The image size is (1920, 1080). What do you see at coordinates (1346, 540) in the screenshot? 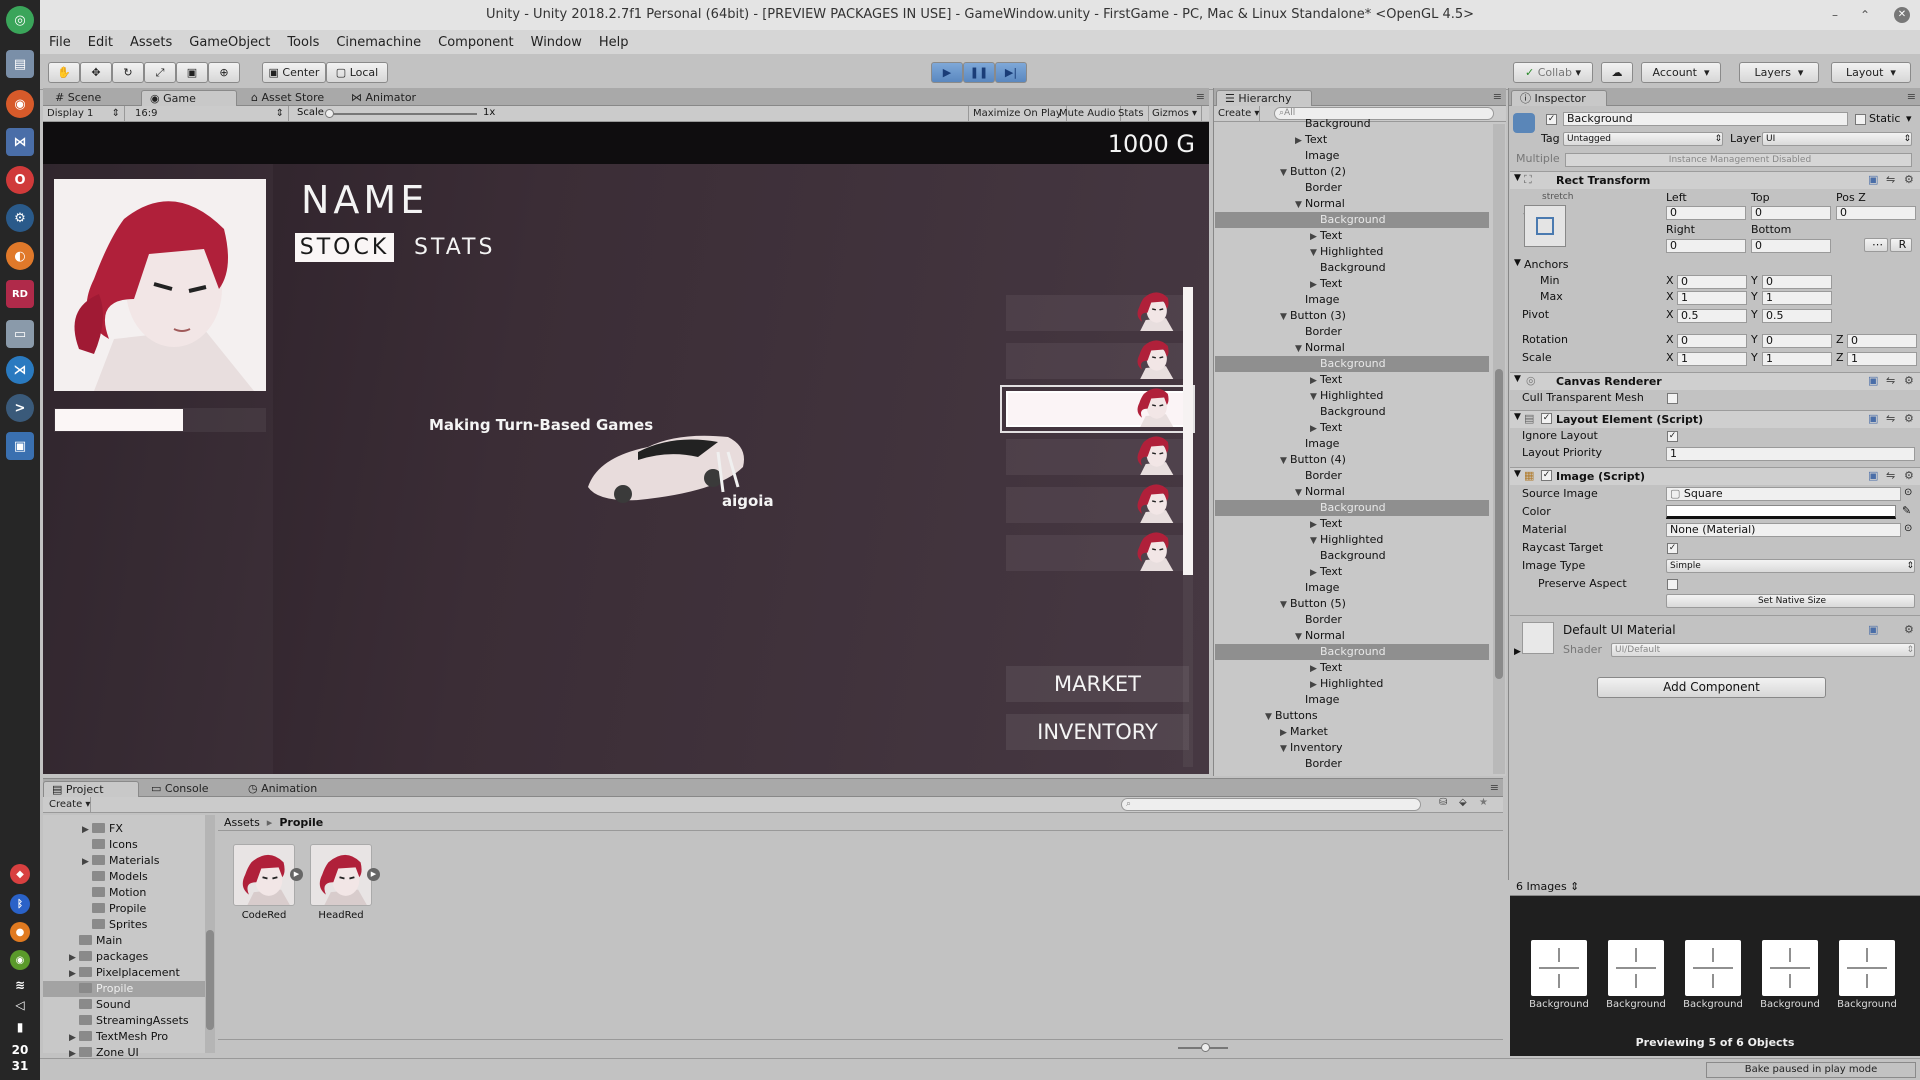
I see `hierarchy-item: ▼ Highlighted` at bounding box center [1346, 540].